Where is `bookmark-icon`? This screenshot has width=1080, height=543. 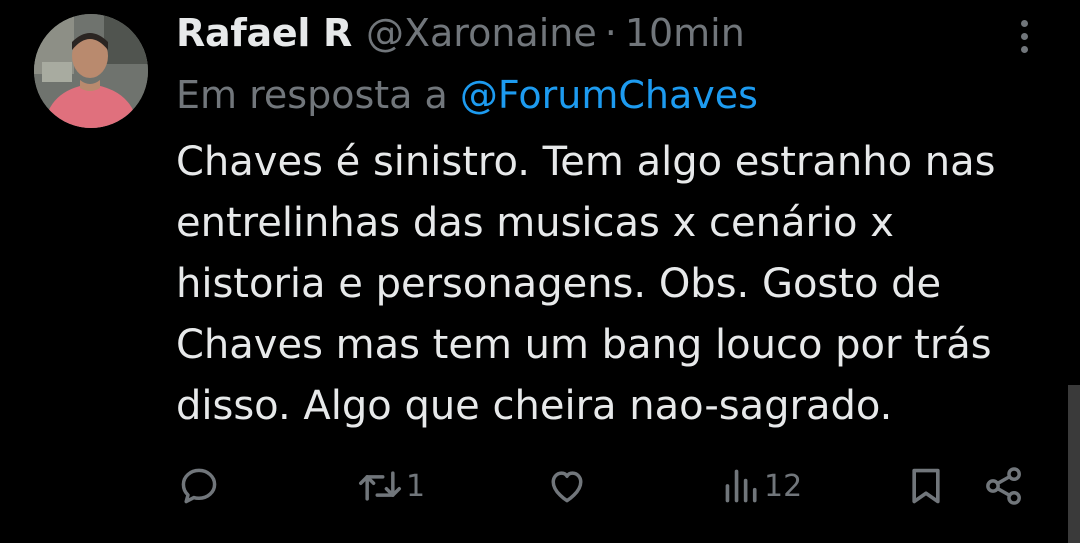 bookmark-icon is located at coordinates (926, 486).